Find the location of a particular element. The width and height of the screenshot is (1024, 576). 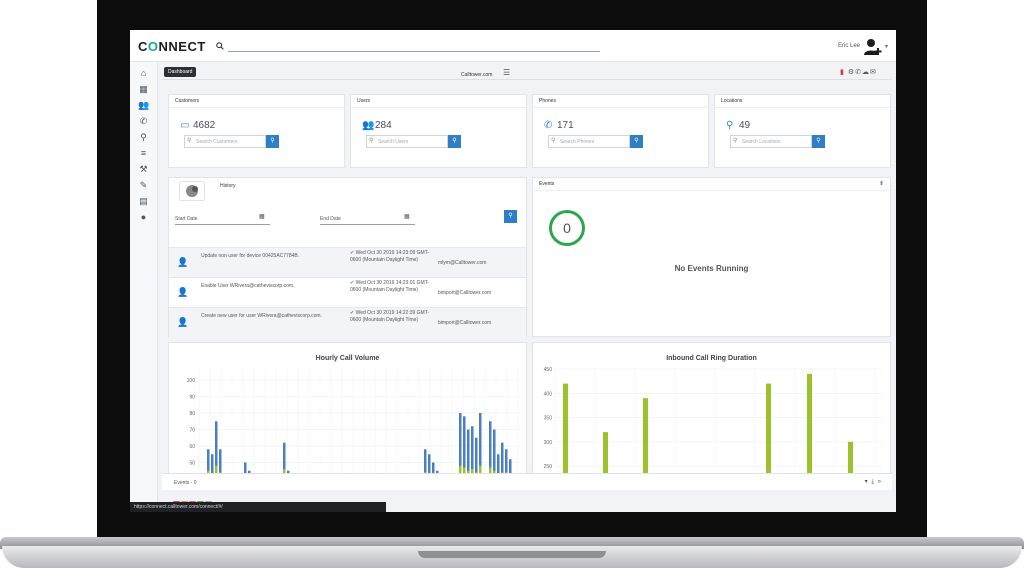

search-placeholder: Search Customers is located at coordinates (217, 142).